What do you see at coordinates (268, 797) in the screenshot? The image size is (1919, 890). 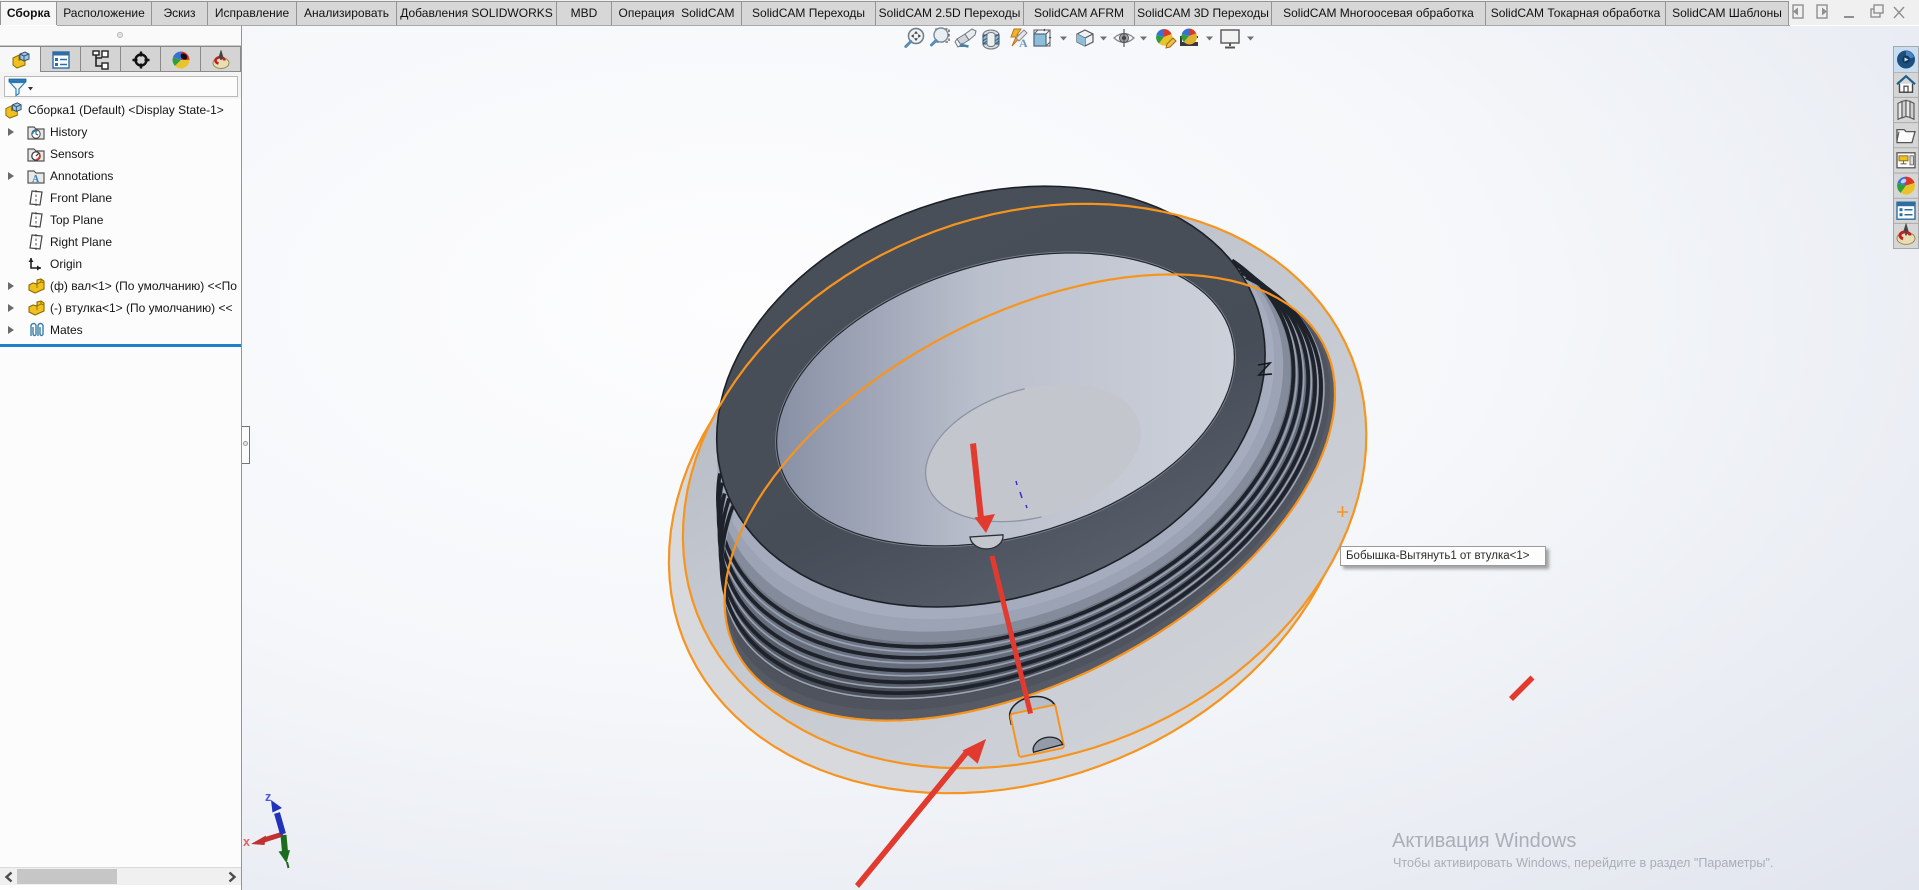 I see `svg-text: z` at bounding box center [268, 797].